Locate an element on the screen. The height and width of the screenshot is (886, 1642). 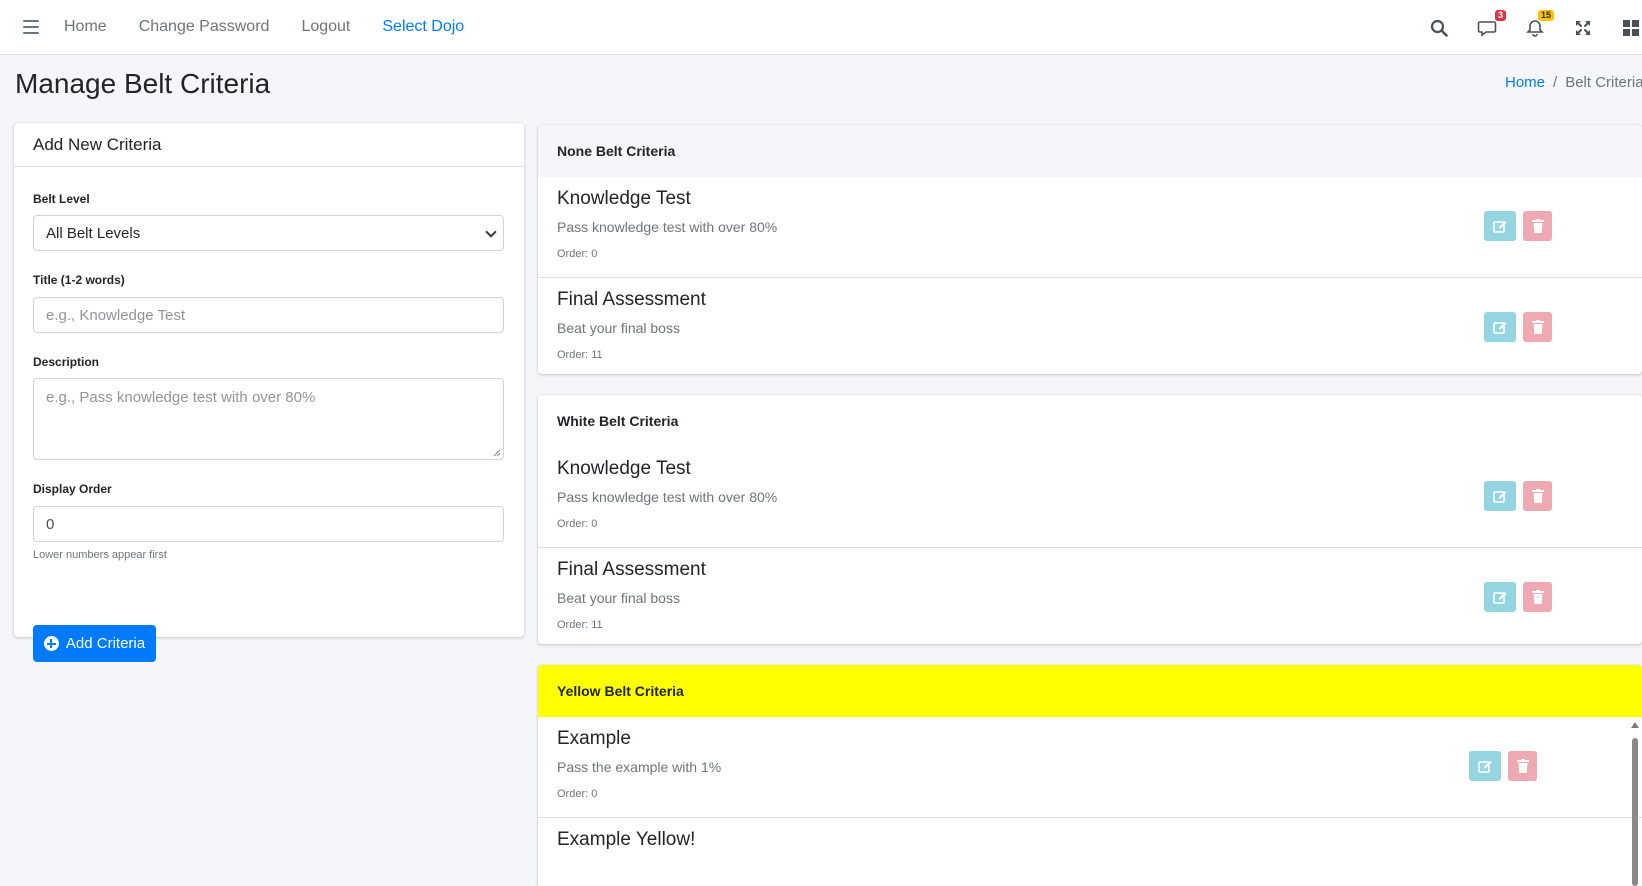
display-order-value: 0 is located at coordinates (50, 524).